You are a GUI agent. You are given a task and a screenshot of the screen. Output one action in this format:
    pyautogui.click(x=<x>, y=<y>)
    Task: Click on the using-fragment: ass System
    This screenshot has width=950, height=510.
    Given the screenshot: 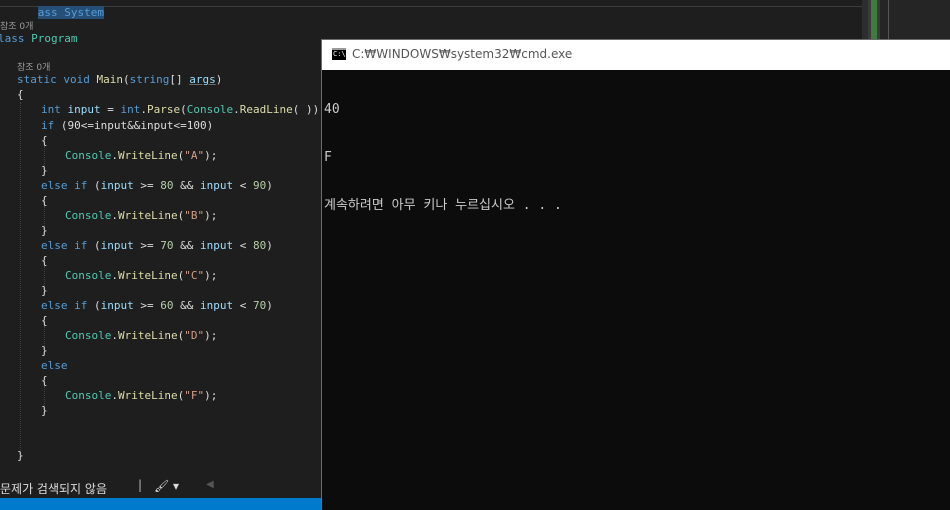 What is the action you would take?
    pyautogui.click(x=70, y=12)
    